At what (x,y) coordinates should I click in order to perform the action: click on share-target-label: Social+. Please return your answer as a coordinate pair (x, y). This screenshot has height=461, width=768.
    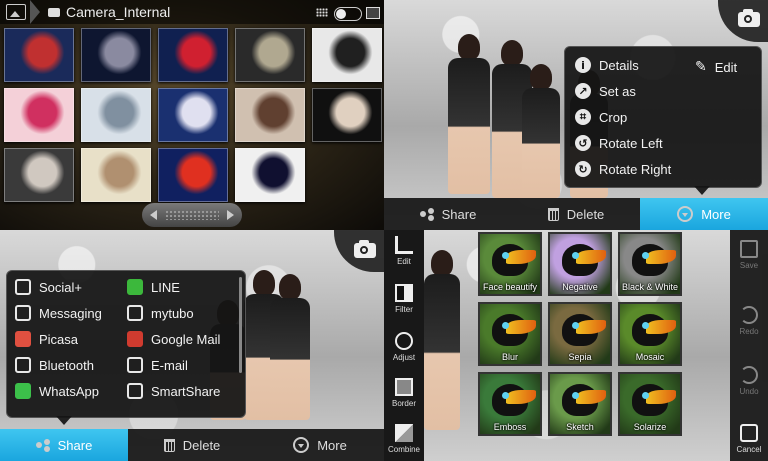
    Looking at the image, I should click on (60, 287).